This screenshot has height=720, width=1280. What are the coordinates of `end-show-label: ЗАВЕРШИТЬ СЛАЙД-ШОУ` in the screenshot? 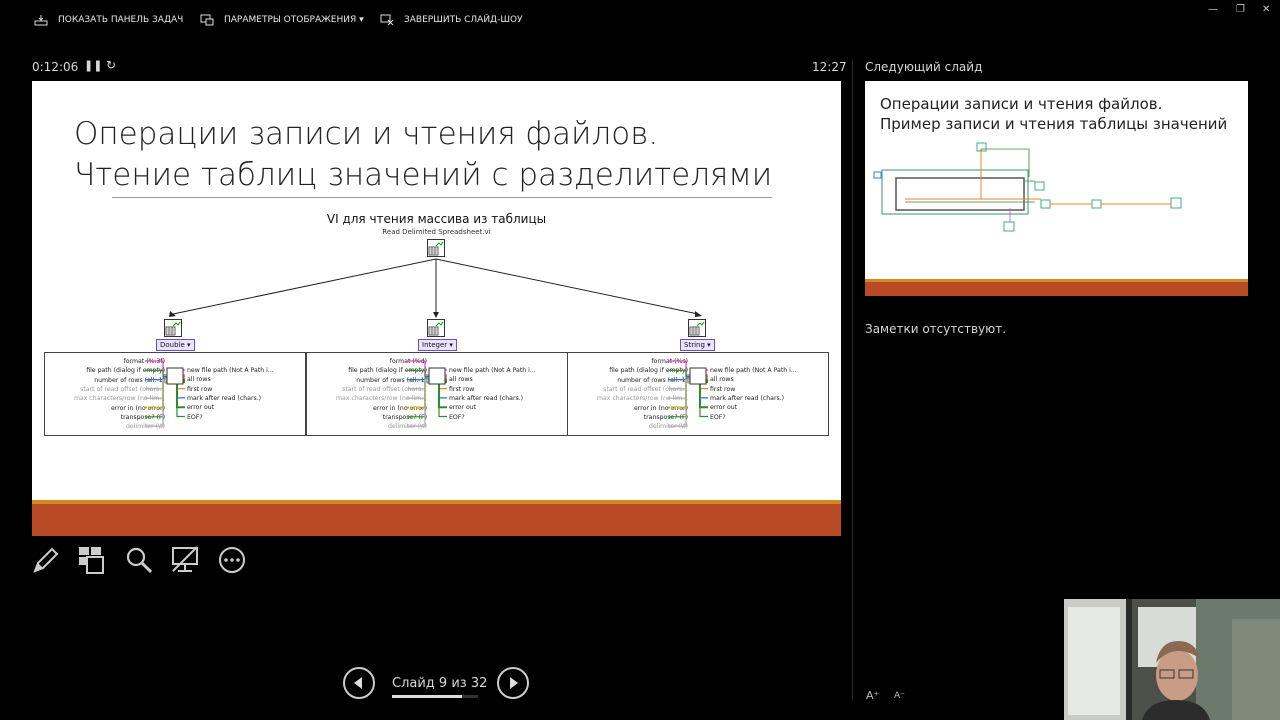 It's located at (463, 20).